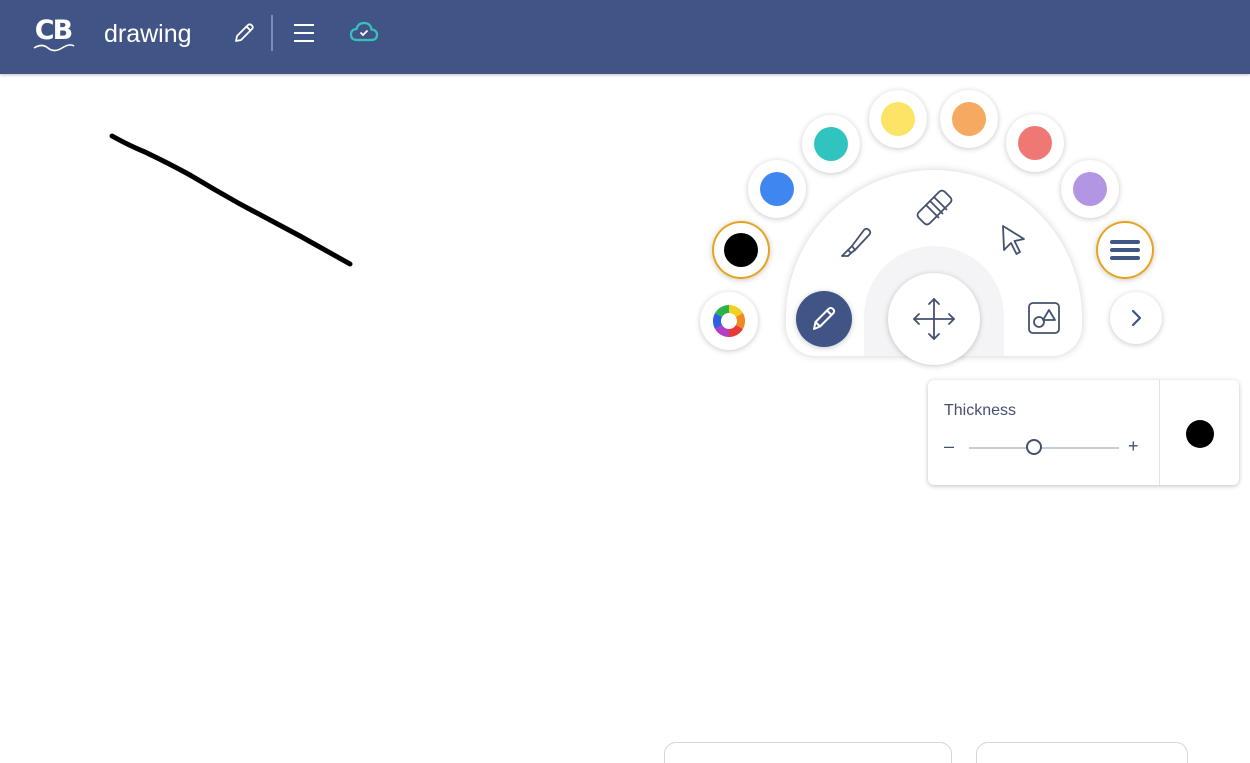  I want to click on swatch-purple, so click(1090, 189).